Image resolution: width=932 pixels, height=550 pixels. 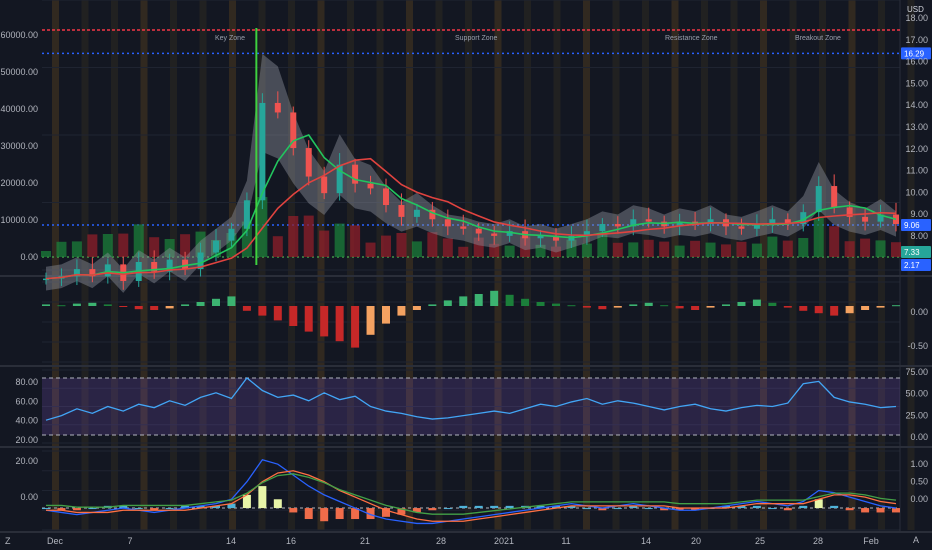 I want to click on price-right-tick: 18.00, so click(x=916, y=18).